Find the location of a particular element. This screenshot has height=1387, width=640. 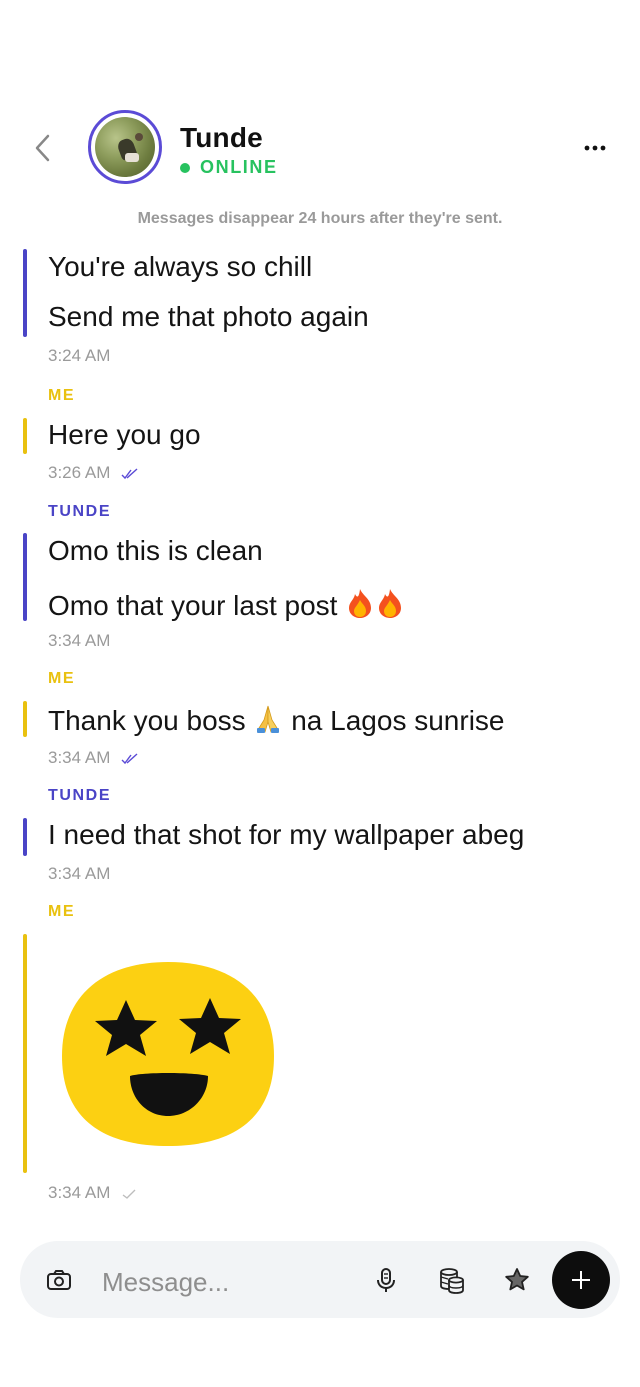

more-horizontal-icon is located at coordinates (595, 148).